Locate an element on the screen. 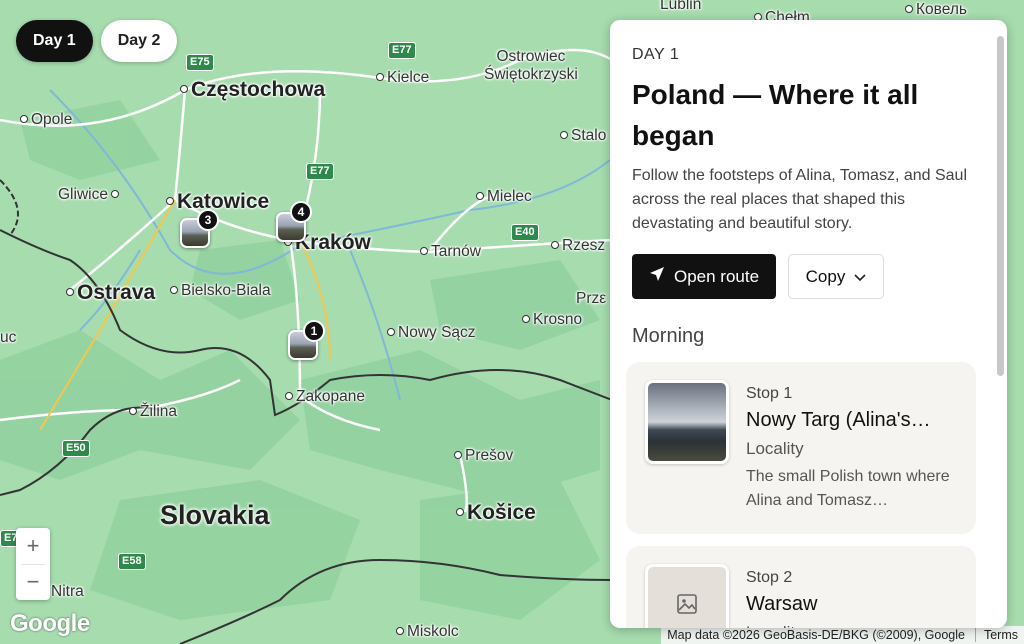 Image resolution: width=1024 pixels, height=644 pixels. stop-photo is located at coordinates (687, 422).